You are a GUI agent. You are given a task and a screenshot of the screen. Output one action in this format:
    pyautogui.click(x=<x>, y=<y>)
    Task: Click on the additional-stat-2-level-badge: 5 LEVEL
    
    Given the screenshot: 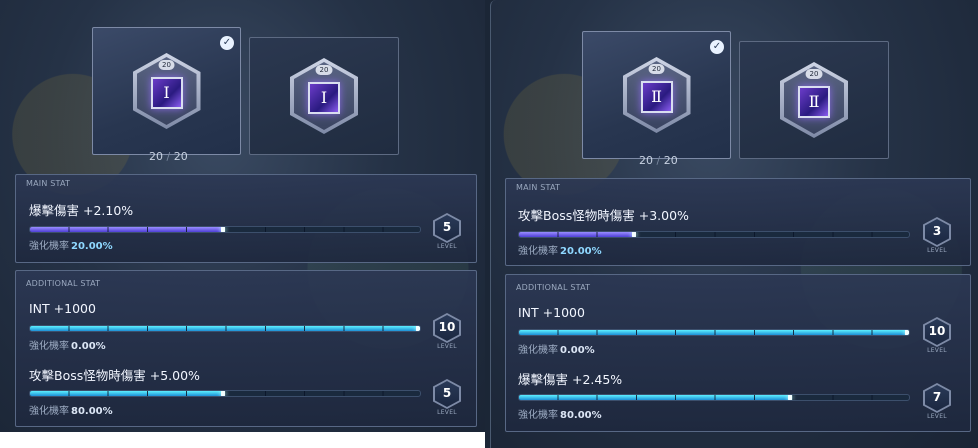 What is the action you would take?
    pyautogui.click(x=447, y=399)
    